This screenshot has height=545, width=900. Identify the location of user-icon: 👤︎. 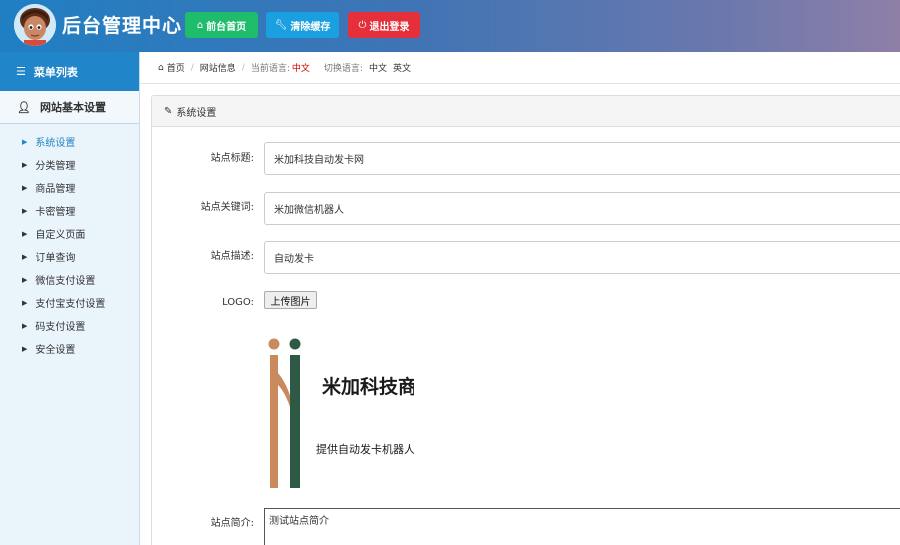
(24, 107).